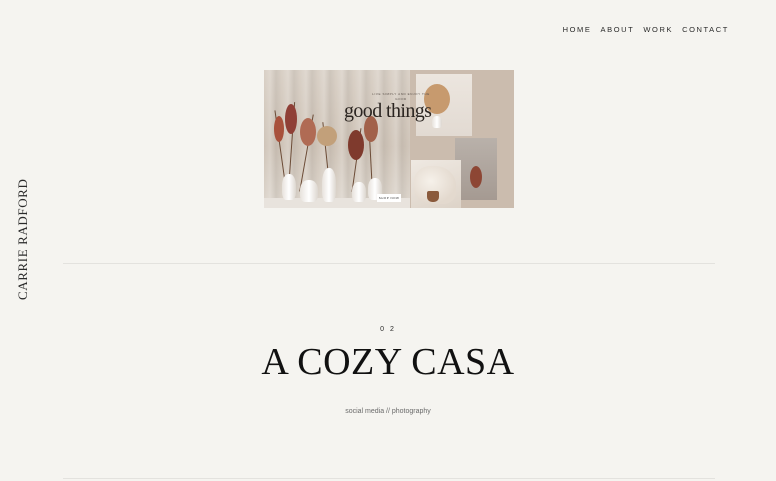  I want to click on nav-contact: CONTACT, so click(705, 29).